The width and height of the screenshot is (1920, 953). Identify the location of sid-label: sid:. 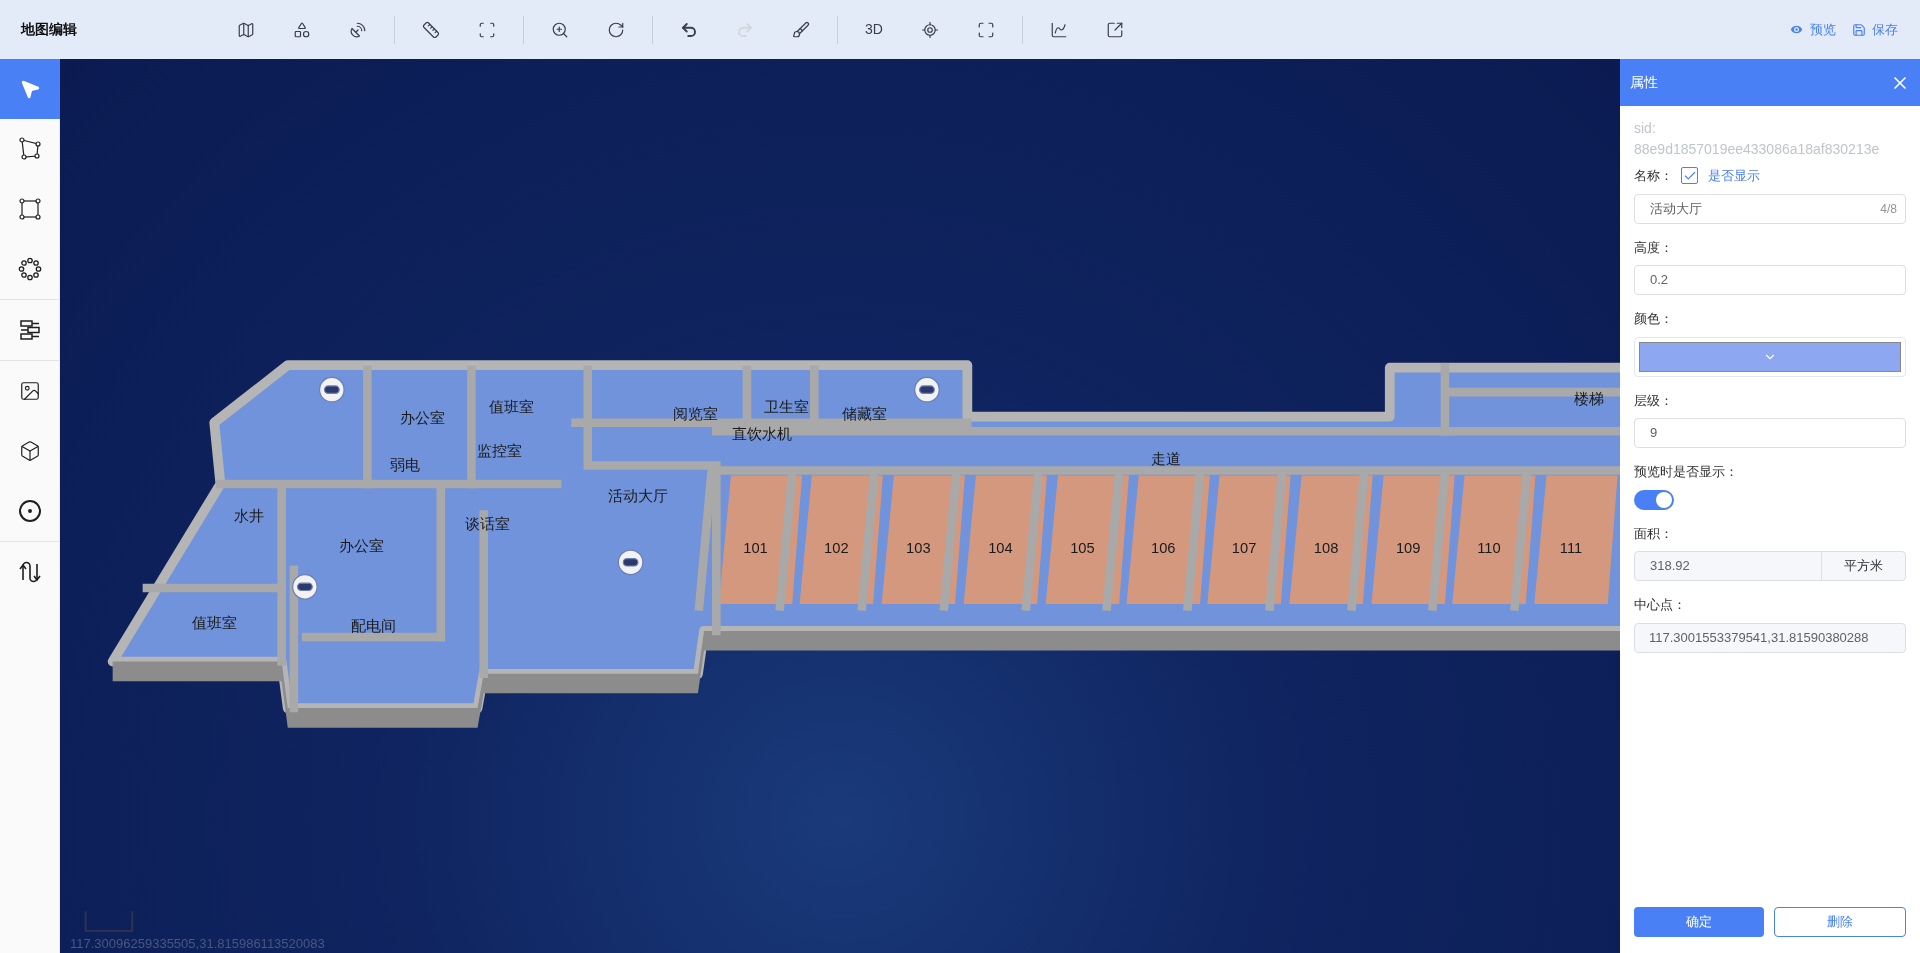
(1645, 128).